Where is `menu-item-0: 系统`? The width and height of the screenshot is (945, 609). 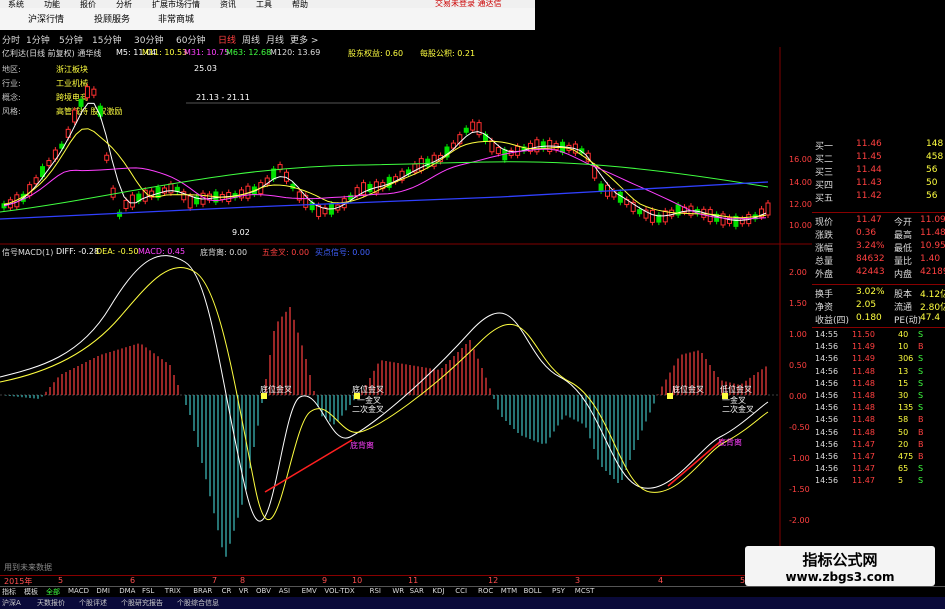
menu-item-0: 系统 is located at coordinates (16, 4).